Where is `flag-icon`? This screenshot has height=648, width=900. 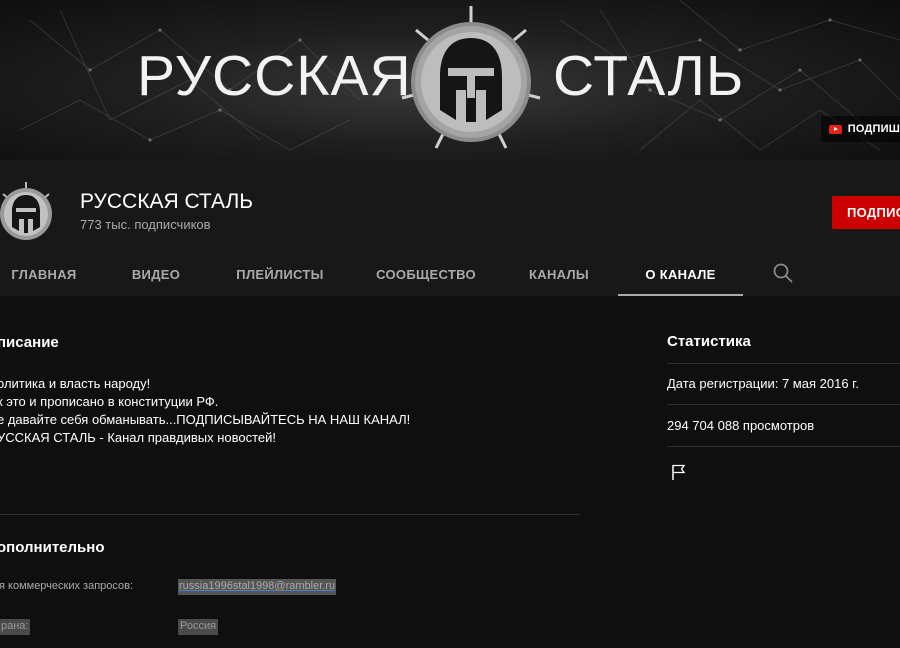
flag-icon is located at coordinates (679, 472).